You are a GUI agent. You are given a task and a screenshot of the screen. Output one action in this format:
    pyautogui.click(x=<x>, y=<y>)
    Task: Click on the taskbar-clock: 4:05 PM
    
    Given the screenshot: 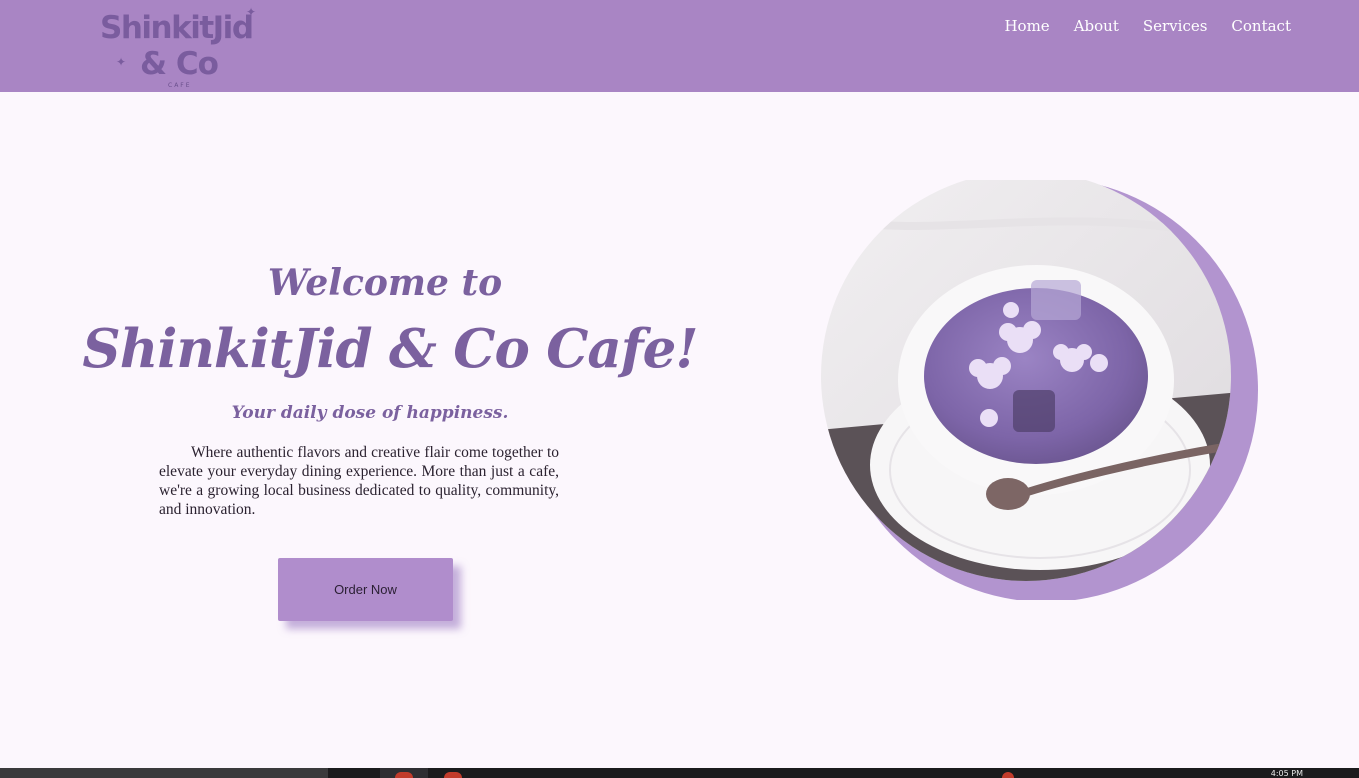 What is the action you would take?
    pyautogui.click(x=1287, y=773)
    